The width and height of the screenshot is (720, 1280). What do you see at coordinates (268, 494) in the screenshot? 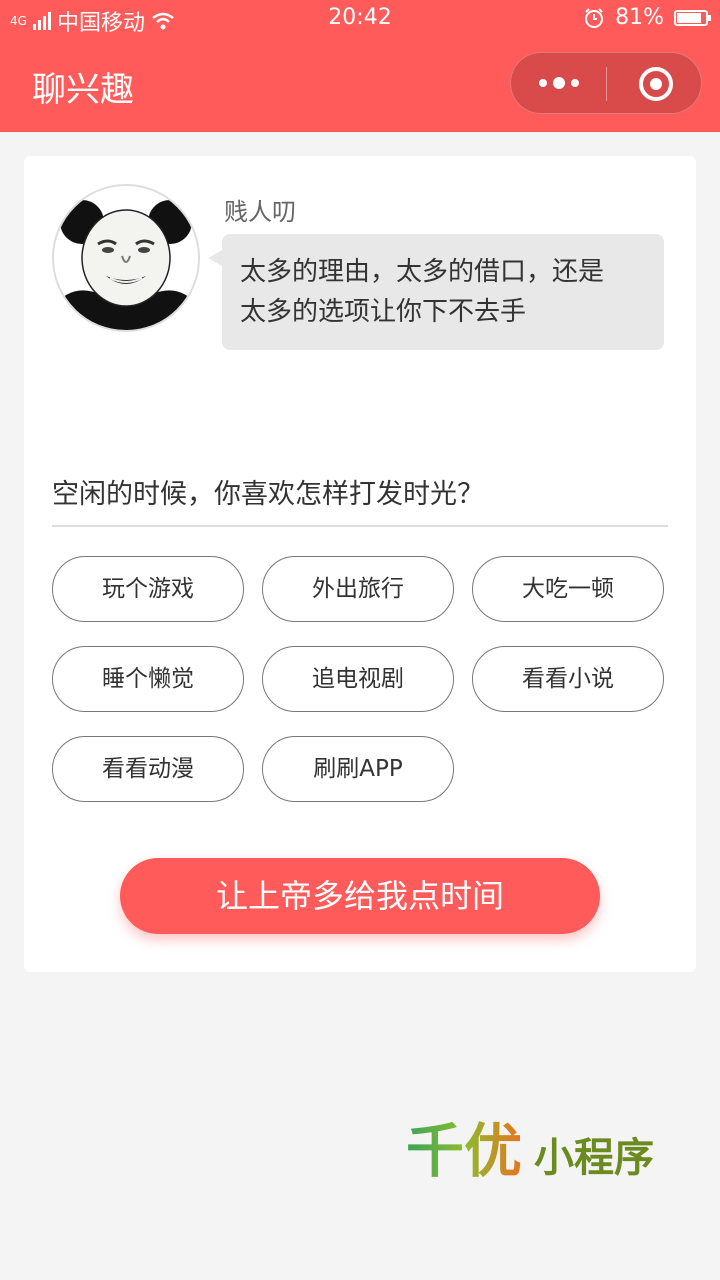
I see `question-text: 空闲的时候，你喜欢怎样打发时光？` at bounding box center [268, 494].